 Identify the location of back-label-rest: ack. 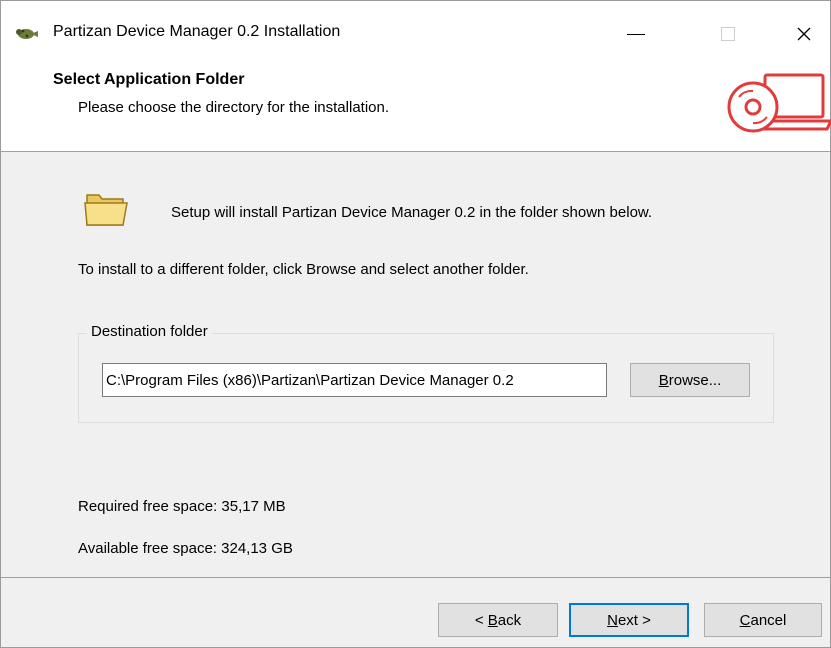
(509, 620).